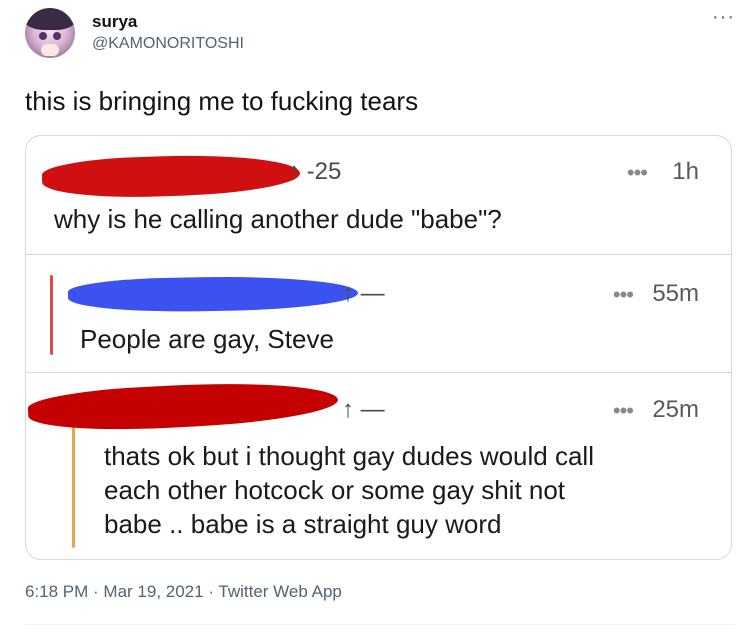 This screenshot has width=753, height=633. Describe the element at coordinates (723, 17) in the screenshot. I see `more-dots-icon: ···` at that location.